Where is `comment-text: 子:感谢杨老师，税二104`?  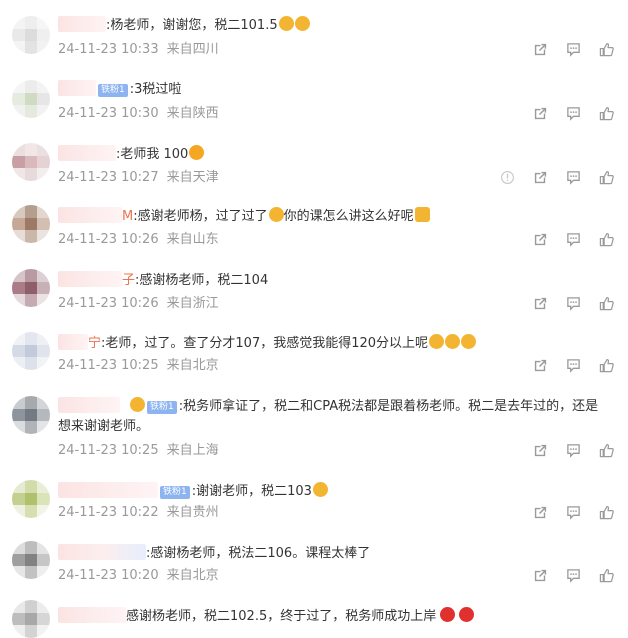
comment-text: 子:感谢杨老师，税二104 is located at coordinates (163, 280).